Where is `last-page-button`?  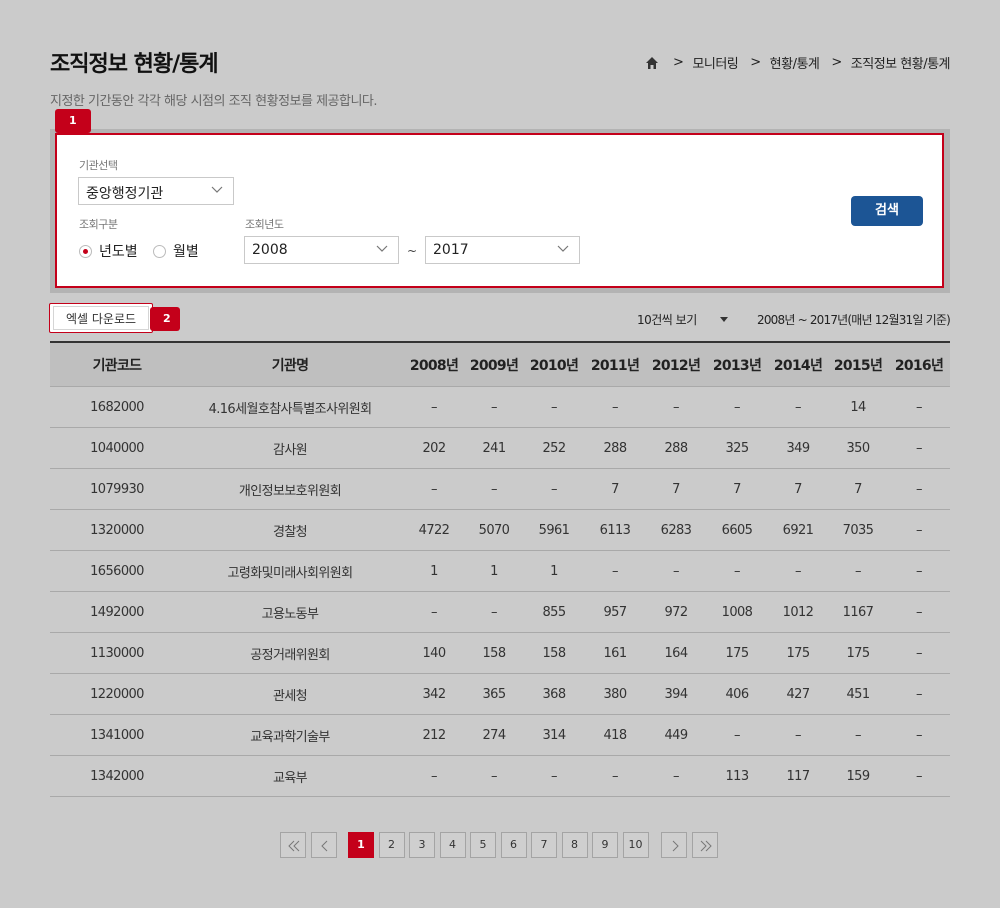
last-page-button is located at coordinates (705, 845).